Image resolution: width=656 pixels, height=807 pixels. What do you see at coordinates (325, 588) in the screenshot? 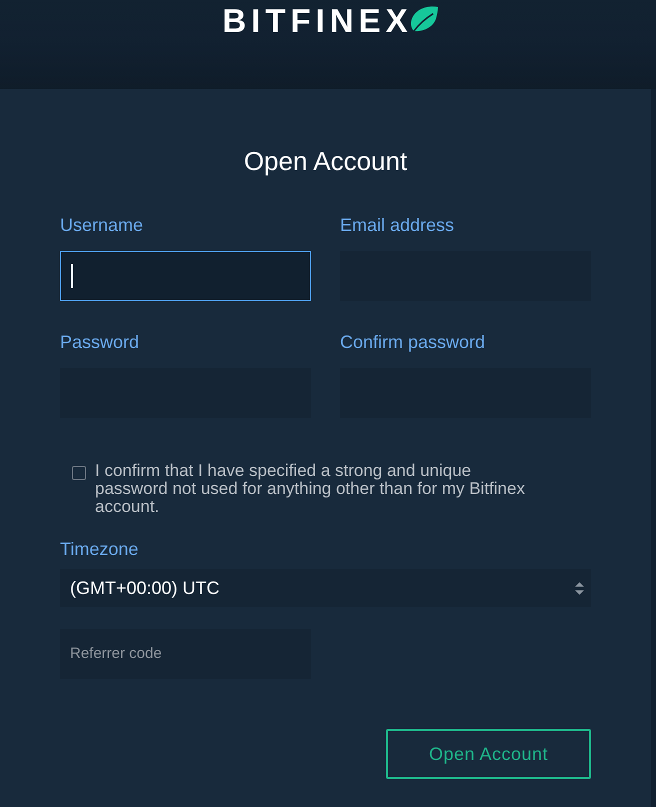
I see `timezone-select: (GMT+00:00) UTC` at bounding box center [325, 588].